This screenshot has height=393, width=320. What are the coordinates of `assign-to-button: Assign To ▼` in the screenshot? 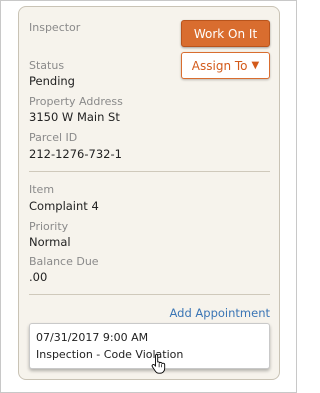 It's located at (225, 65).